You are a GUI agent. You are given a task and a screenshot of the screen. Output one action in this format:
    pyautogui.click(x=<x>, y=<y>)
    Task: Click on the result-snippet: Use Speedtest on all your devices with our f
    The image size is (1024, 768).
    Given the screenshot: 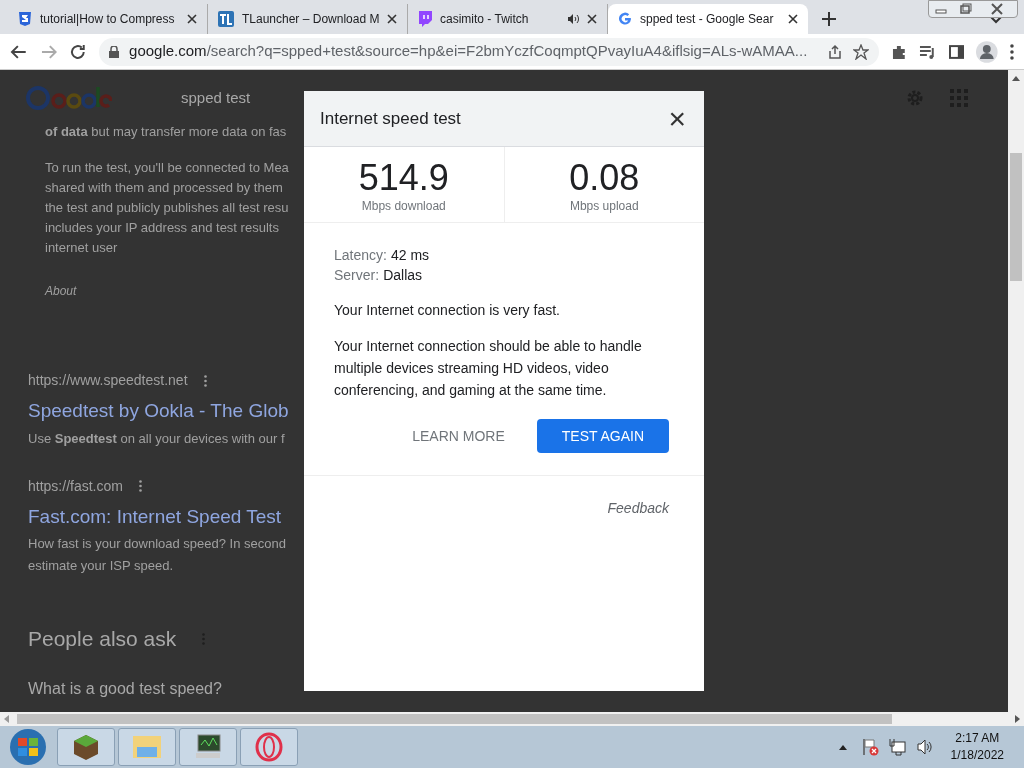 What is the action you would take?
    pyautogui.click(x=157, y=438)
    